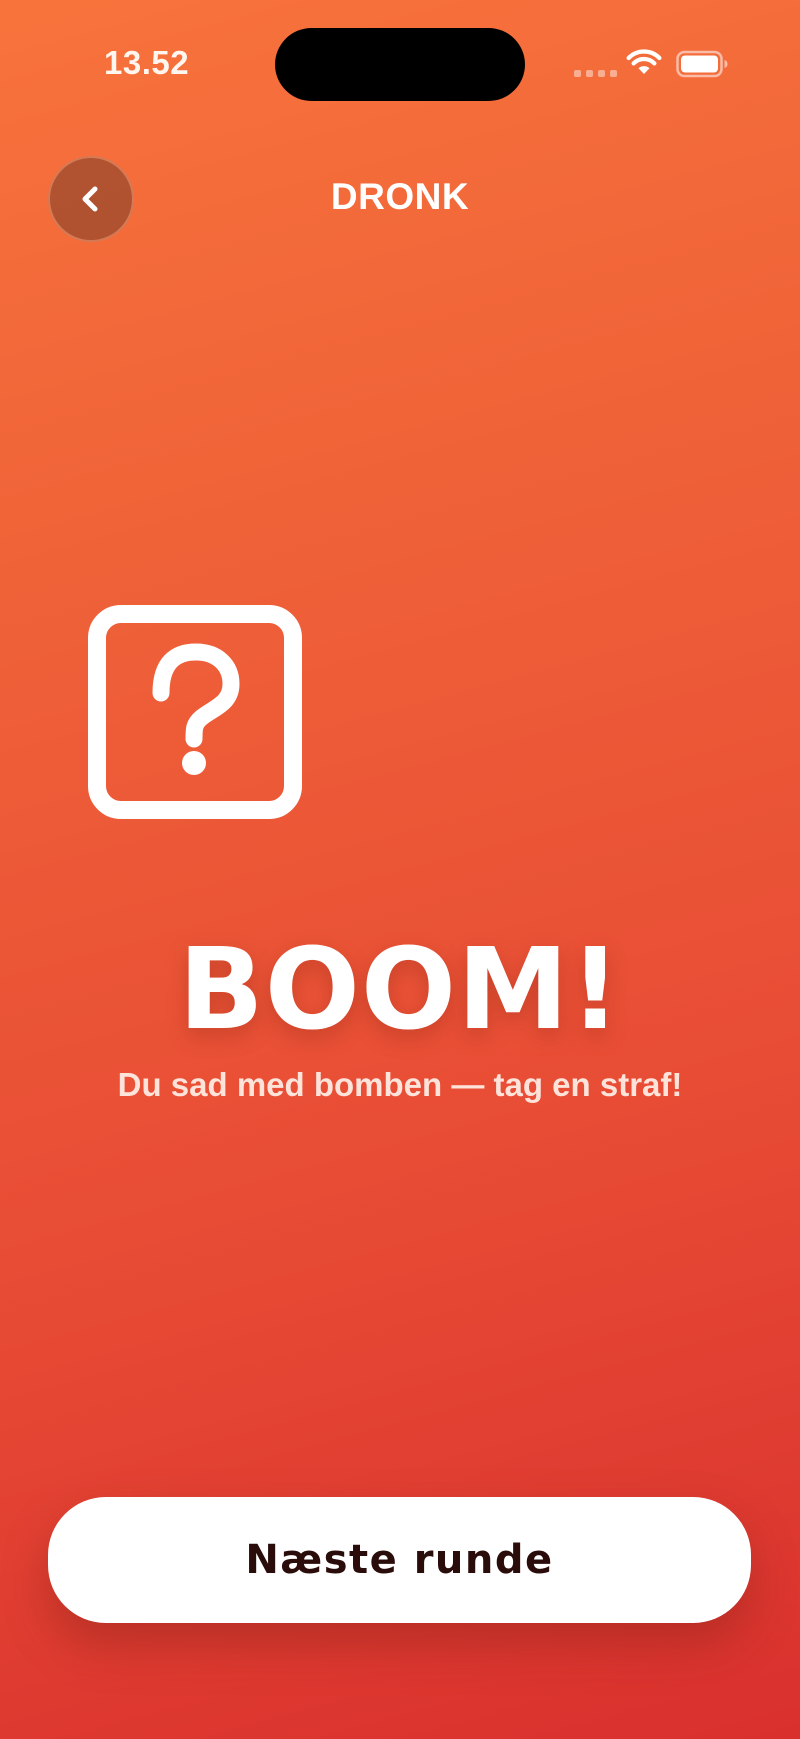  What do you see at coordinates (595, 73) in the screenshot?
I see `cellular-signal-icon` at bounding box center [595, 73].